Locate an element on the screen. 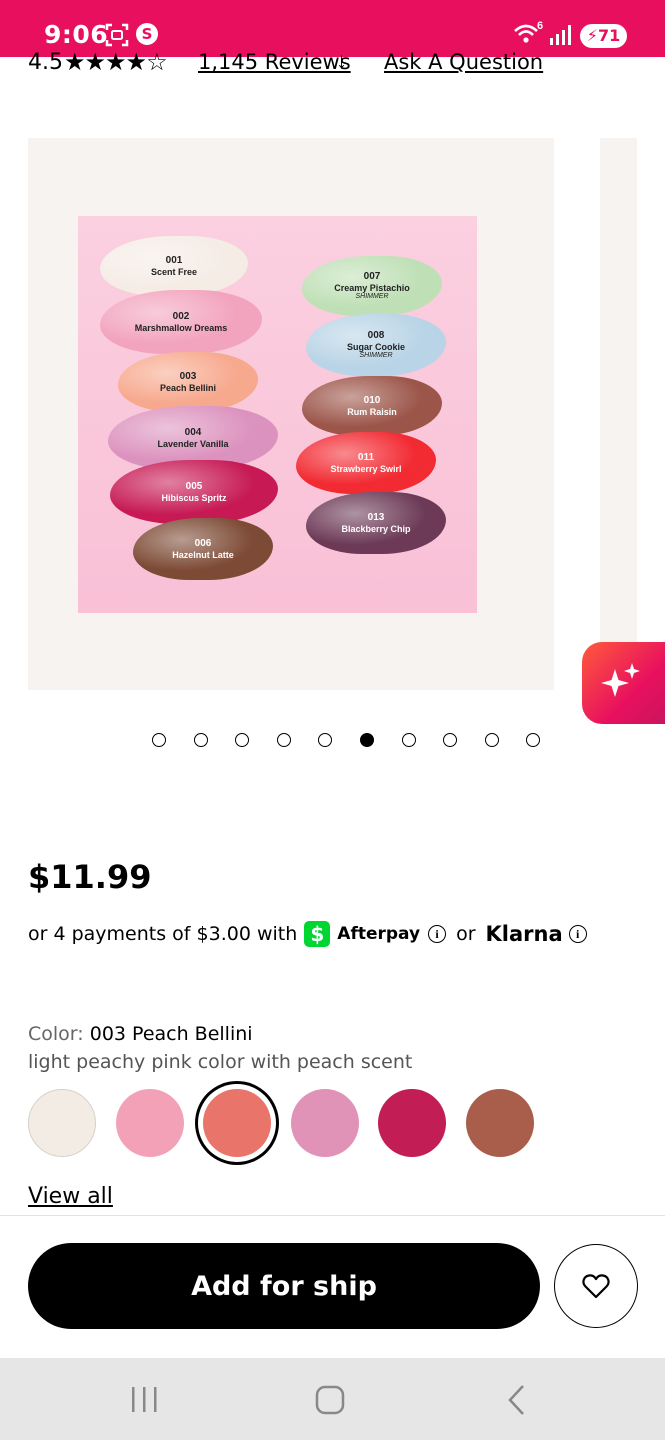  swatch-code: 006 is located at coordinates (203, 544).